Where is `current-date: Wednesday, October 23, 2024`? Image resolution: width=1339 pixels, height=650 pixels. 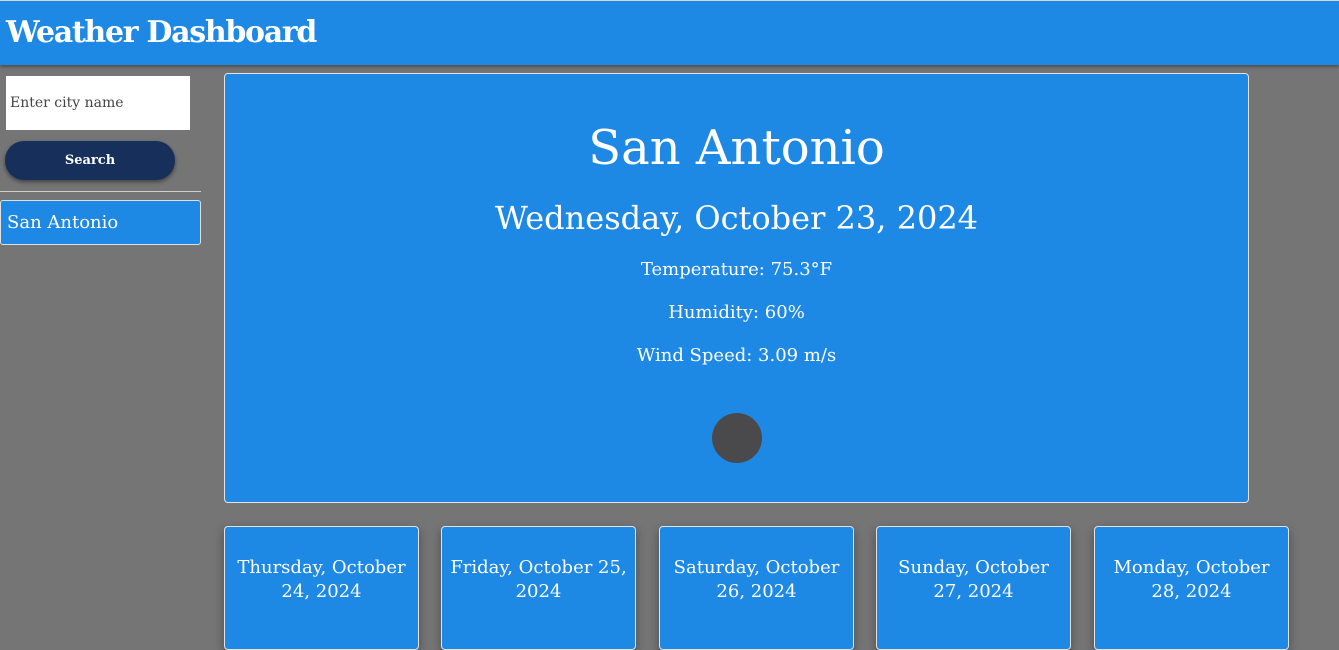
current-date: Wednesday, October 23, 2024 is located at coordinates (736, 218).